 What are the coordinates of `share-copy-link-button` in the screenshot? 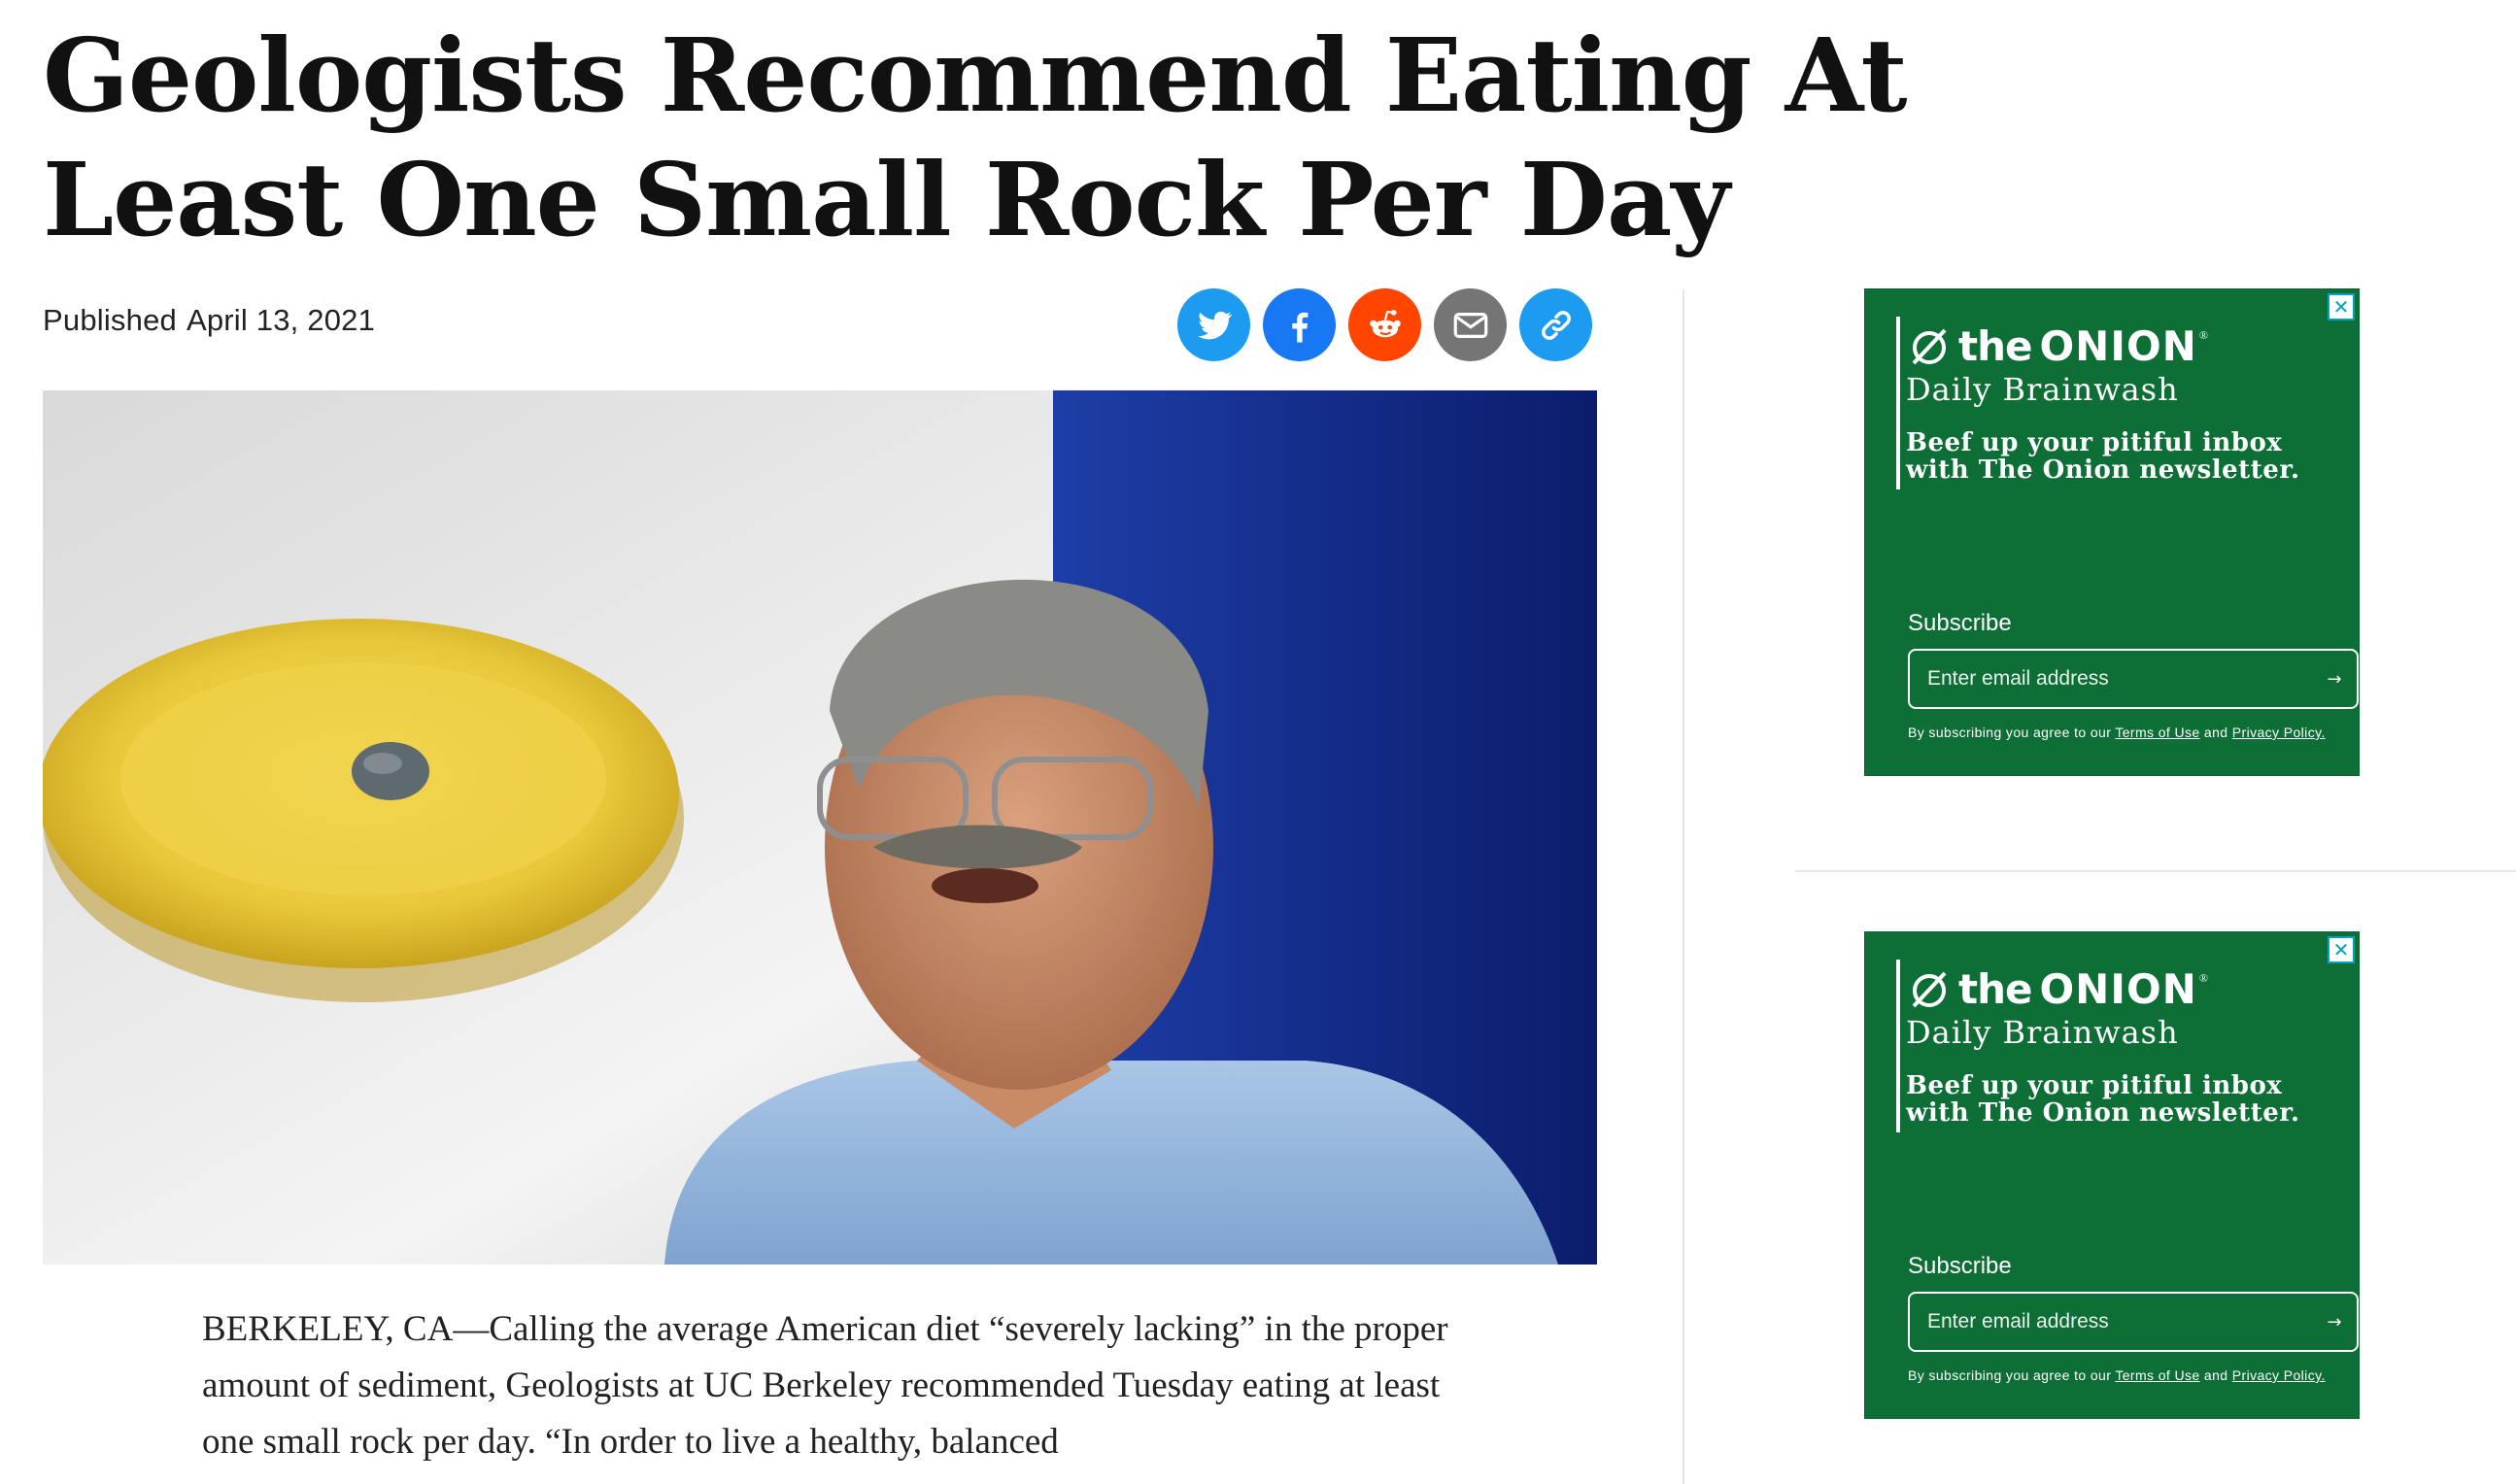 It's located at (1555, 324).